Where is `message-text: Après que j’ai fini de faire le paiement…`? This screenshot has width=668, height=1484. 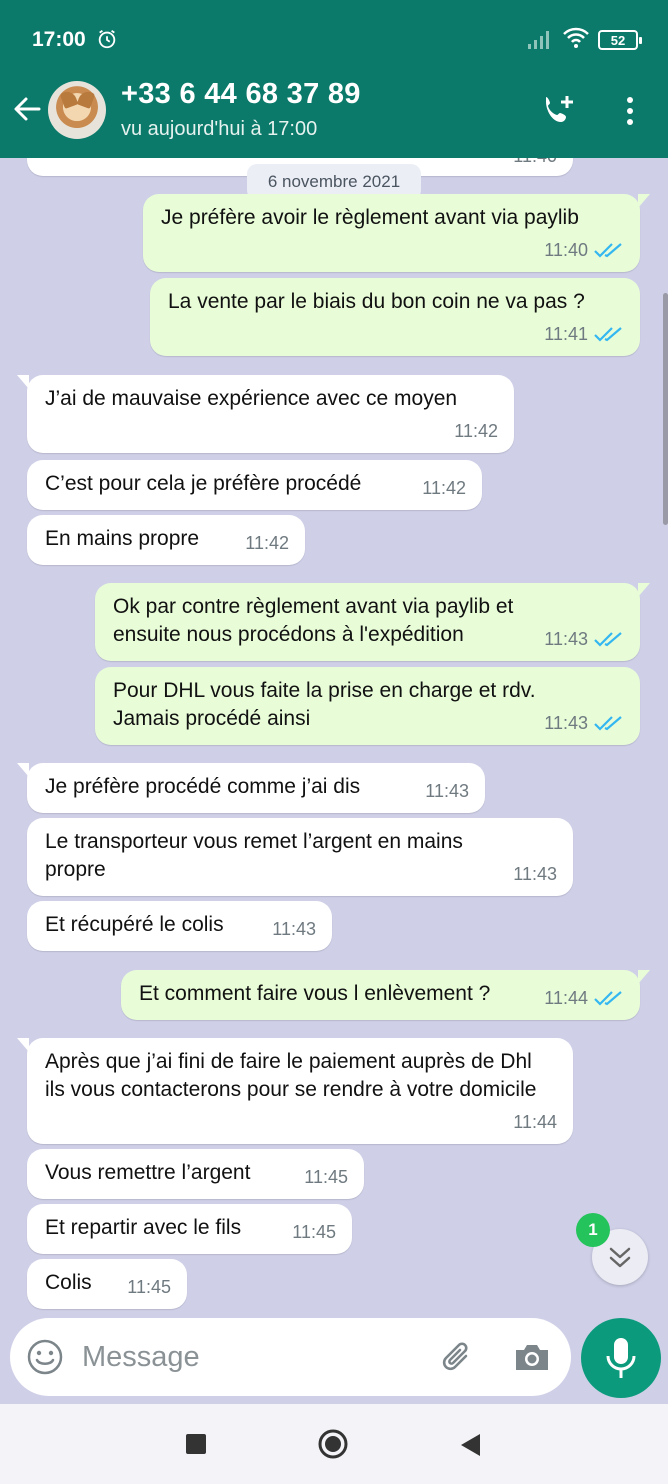
message-text: Après que j’ai fini de faire le paiement… is located at coordinates (291, 1075).